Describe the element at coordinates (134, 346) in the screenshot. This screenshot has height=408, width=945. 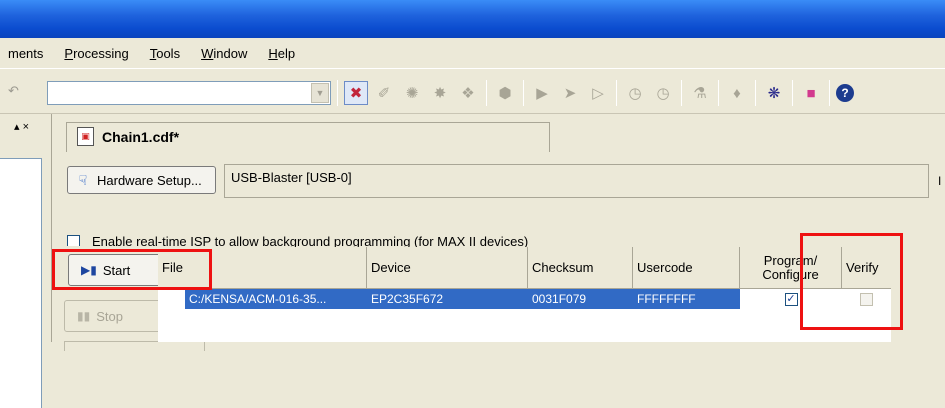
I see `auto-detect-button` at that location.